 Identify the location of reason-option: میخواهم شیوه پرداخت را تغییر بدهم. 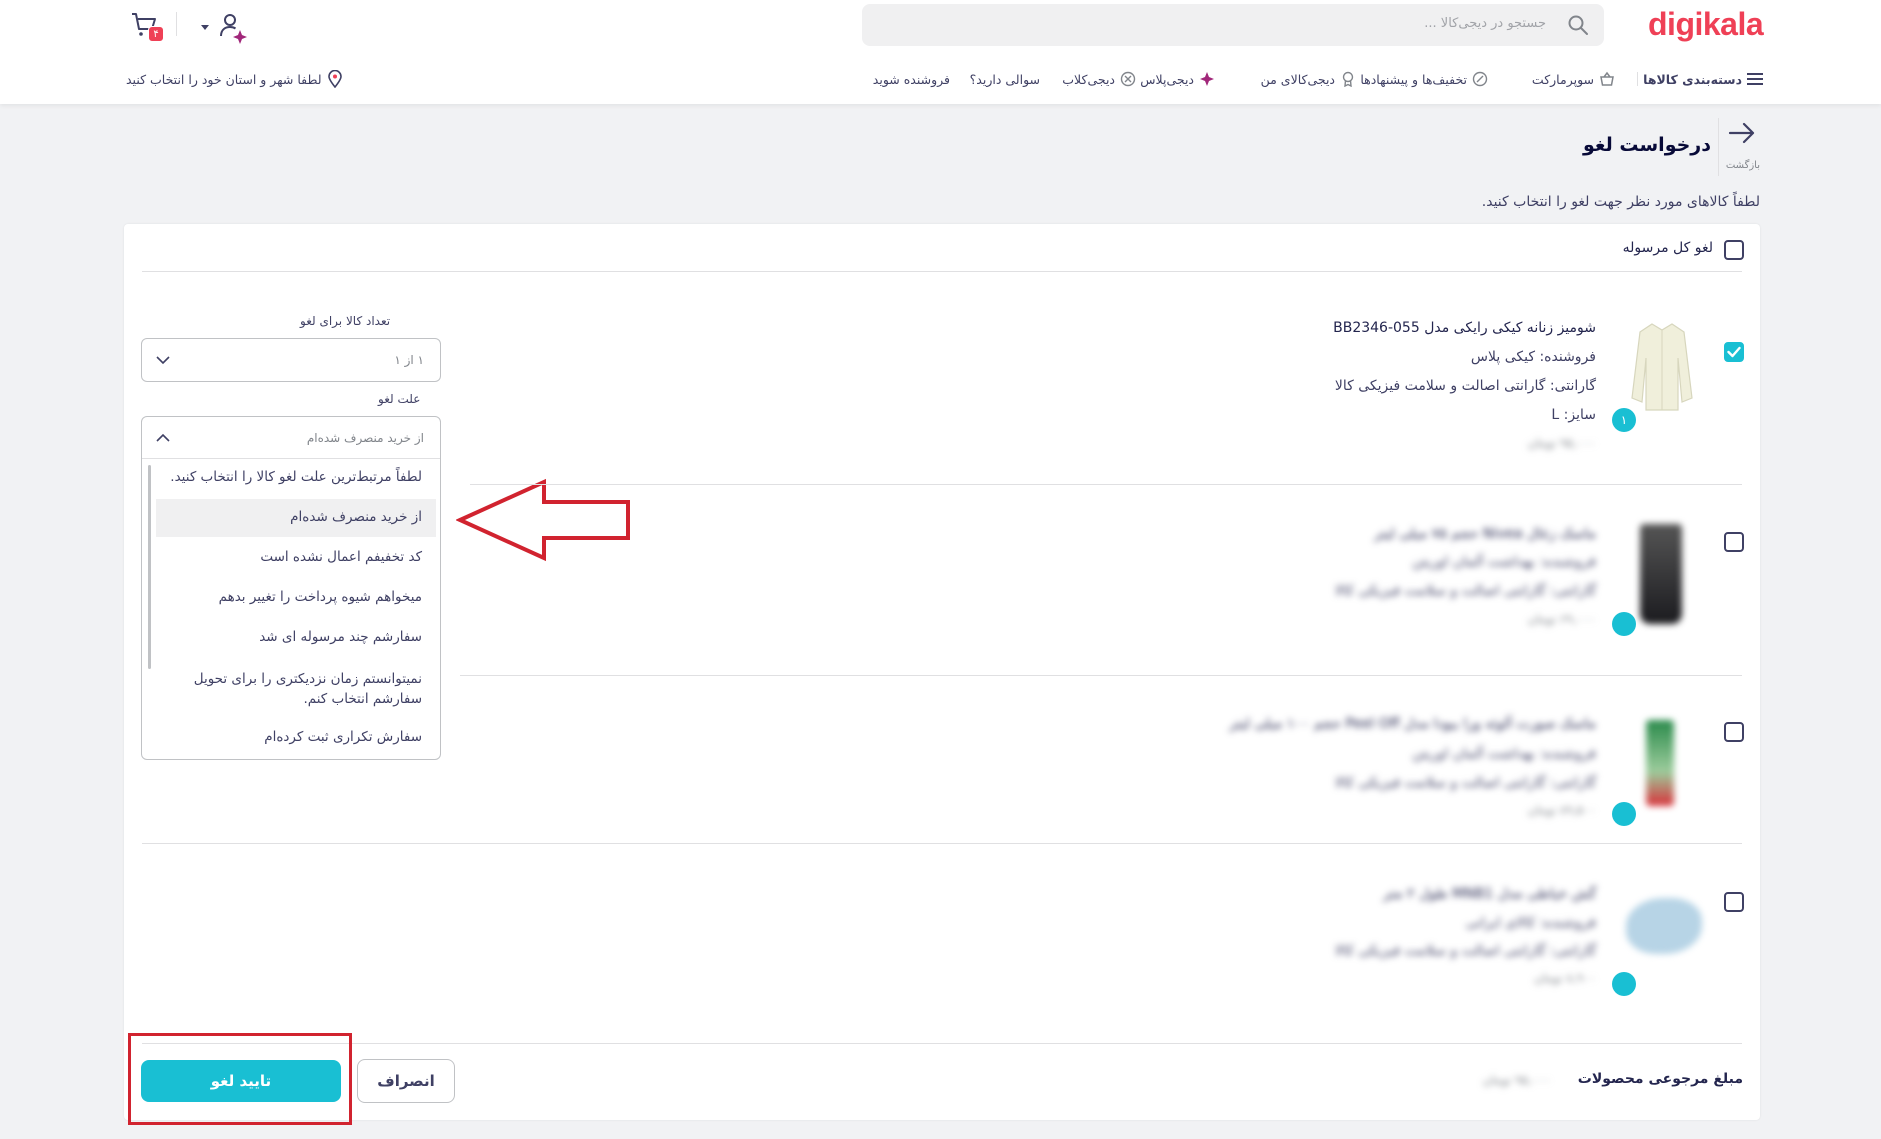
(293, 597).